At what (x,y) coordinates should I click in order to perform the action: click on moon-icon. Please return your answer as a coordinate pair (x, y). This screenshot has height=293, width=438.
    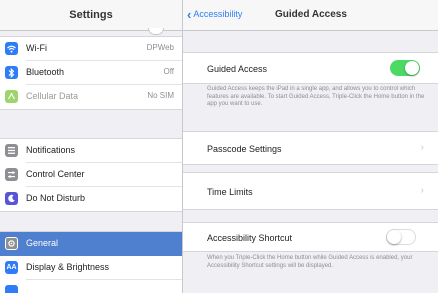
    Looking at the image, I should click on (11, 198).